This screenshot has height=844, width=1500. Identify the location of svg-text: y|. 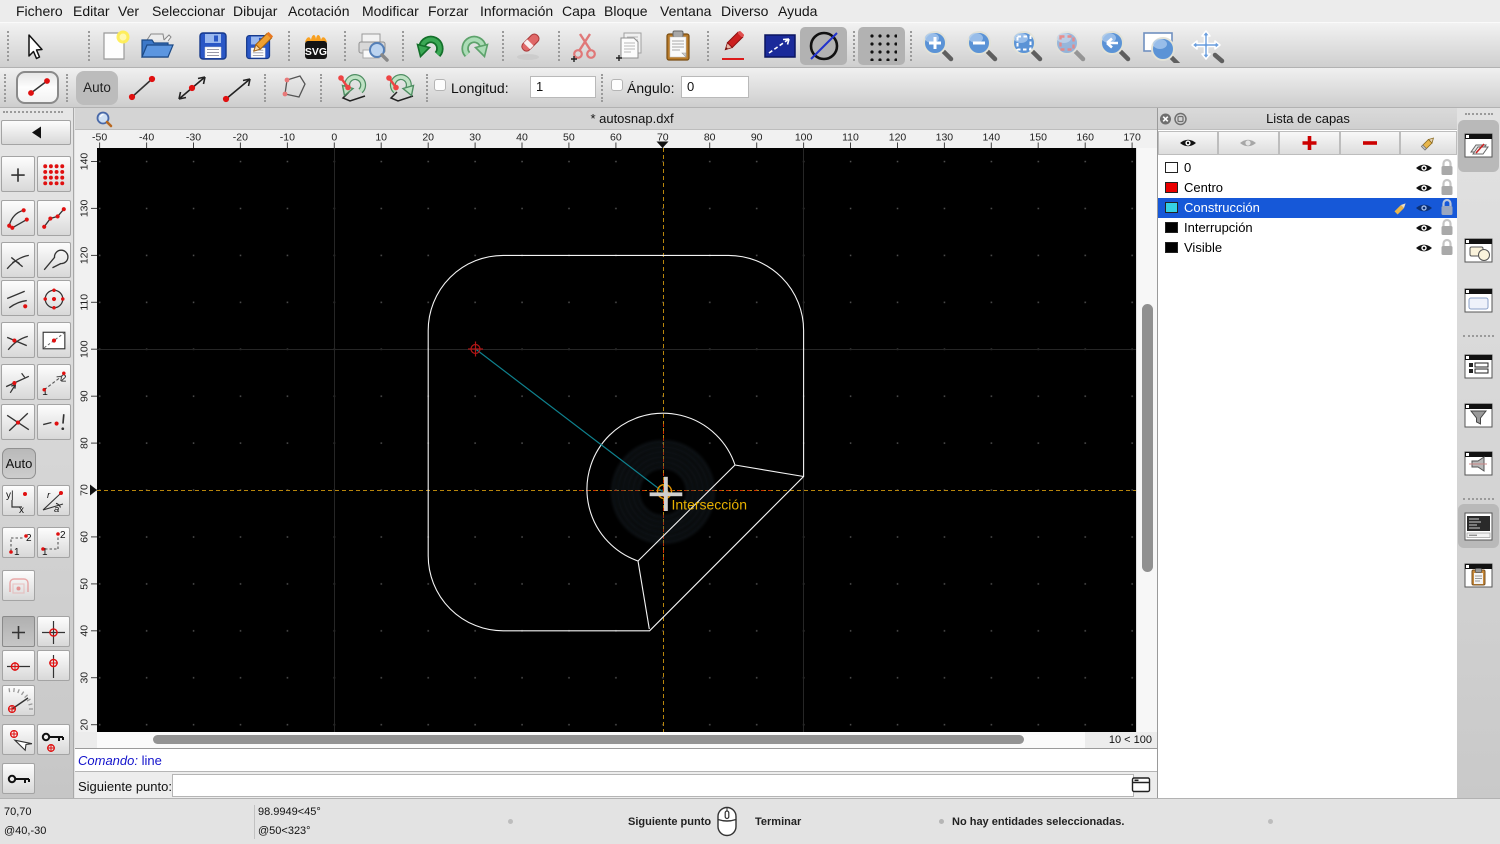
(10, 495).